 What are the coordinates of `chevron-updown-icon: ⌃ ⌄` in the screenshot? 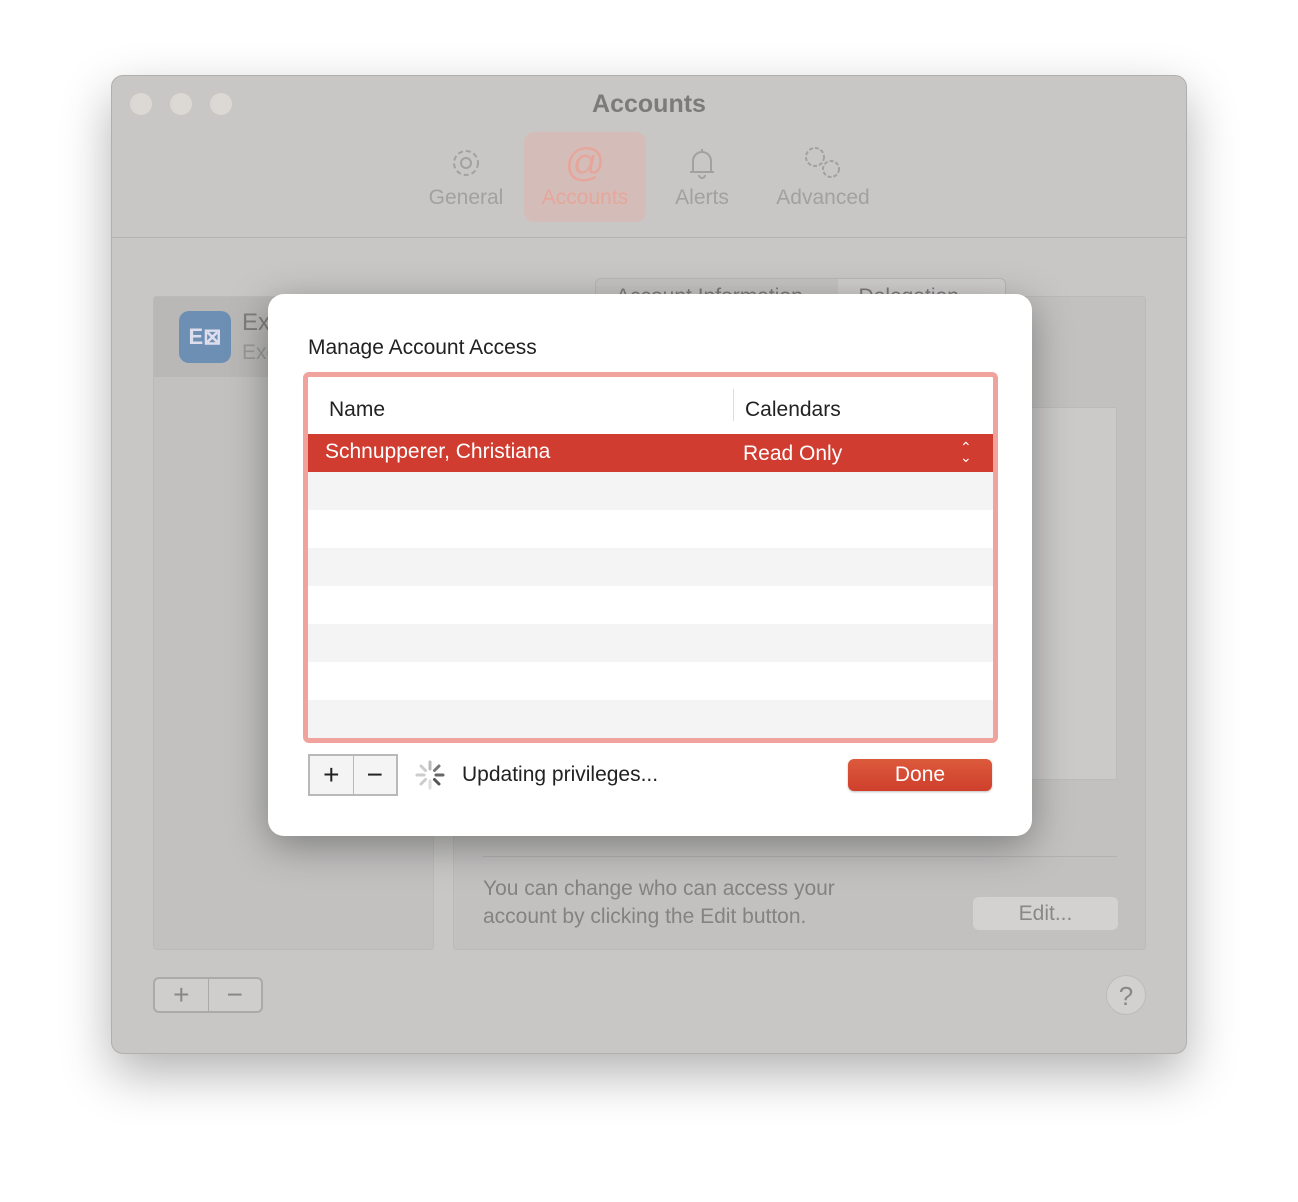 It's located at (966, 452).